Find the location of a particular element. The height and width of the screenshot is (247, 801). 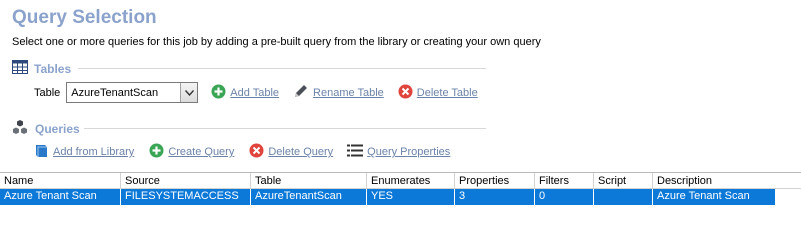

row-cell-table: AzureTenantScan is located at coordinates (309, 197).